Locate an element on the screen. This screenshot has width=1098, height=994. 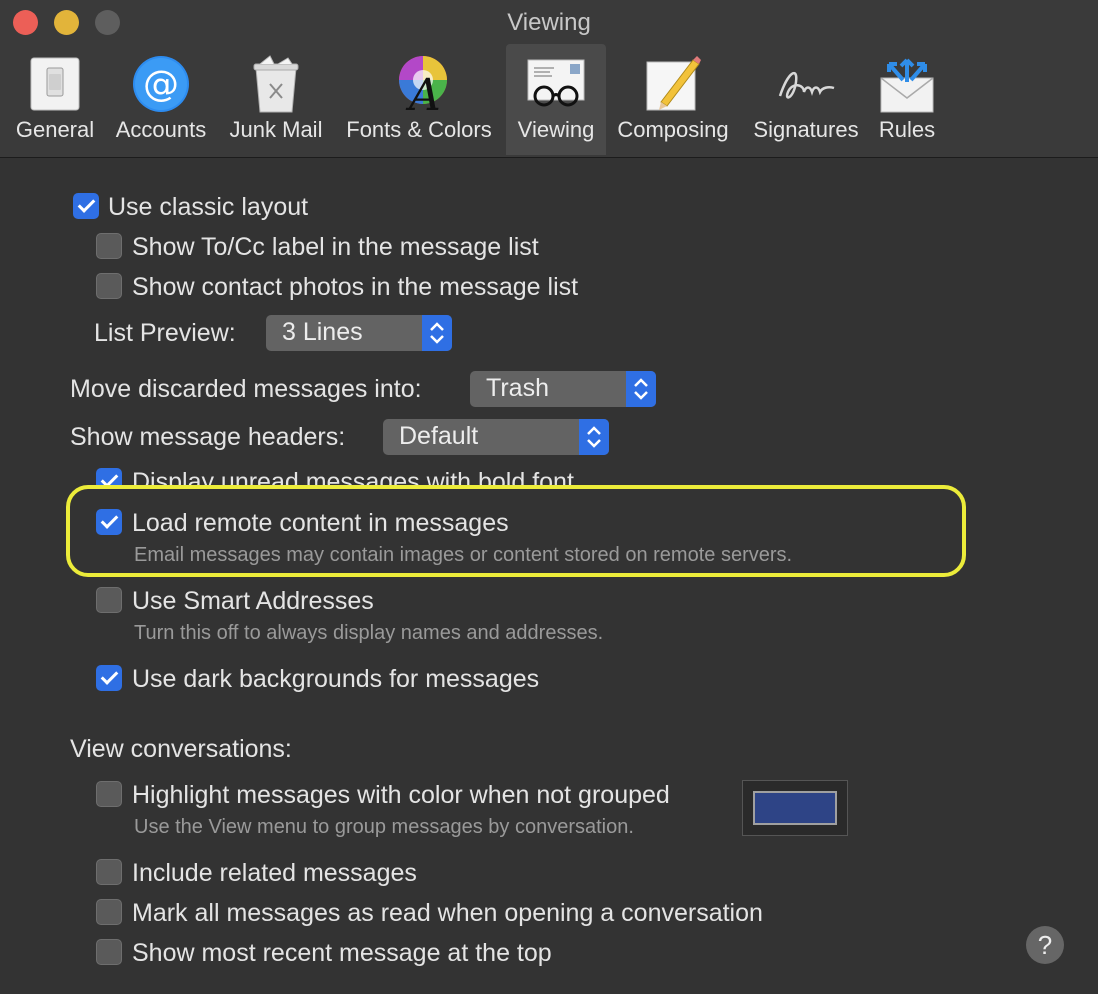
remote-content-checkbox is located at coordinates (109, 522).